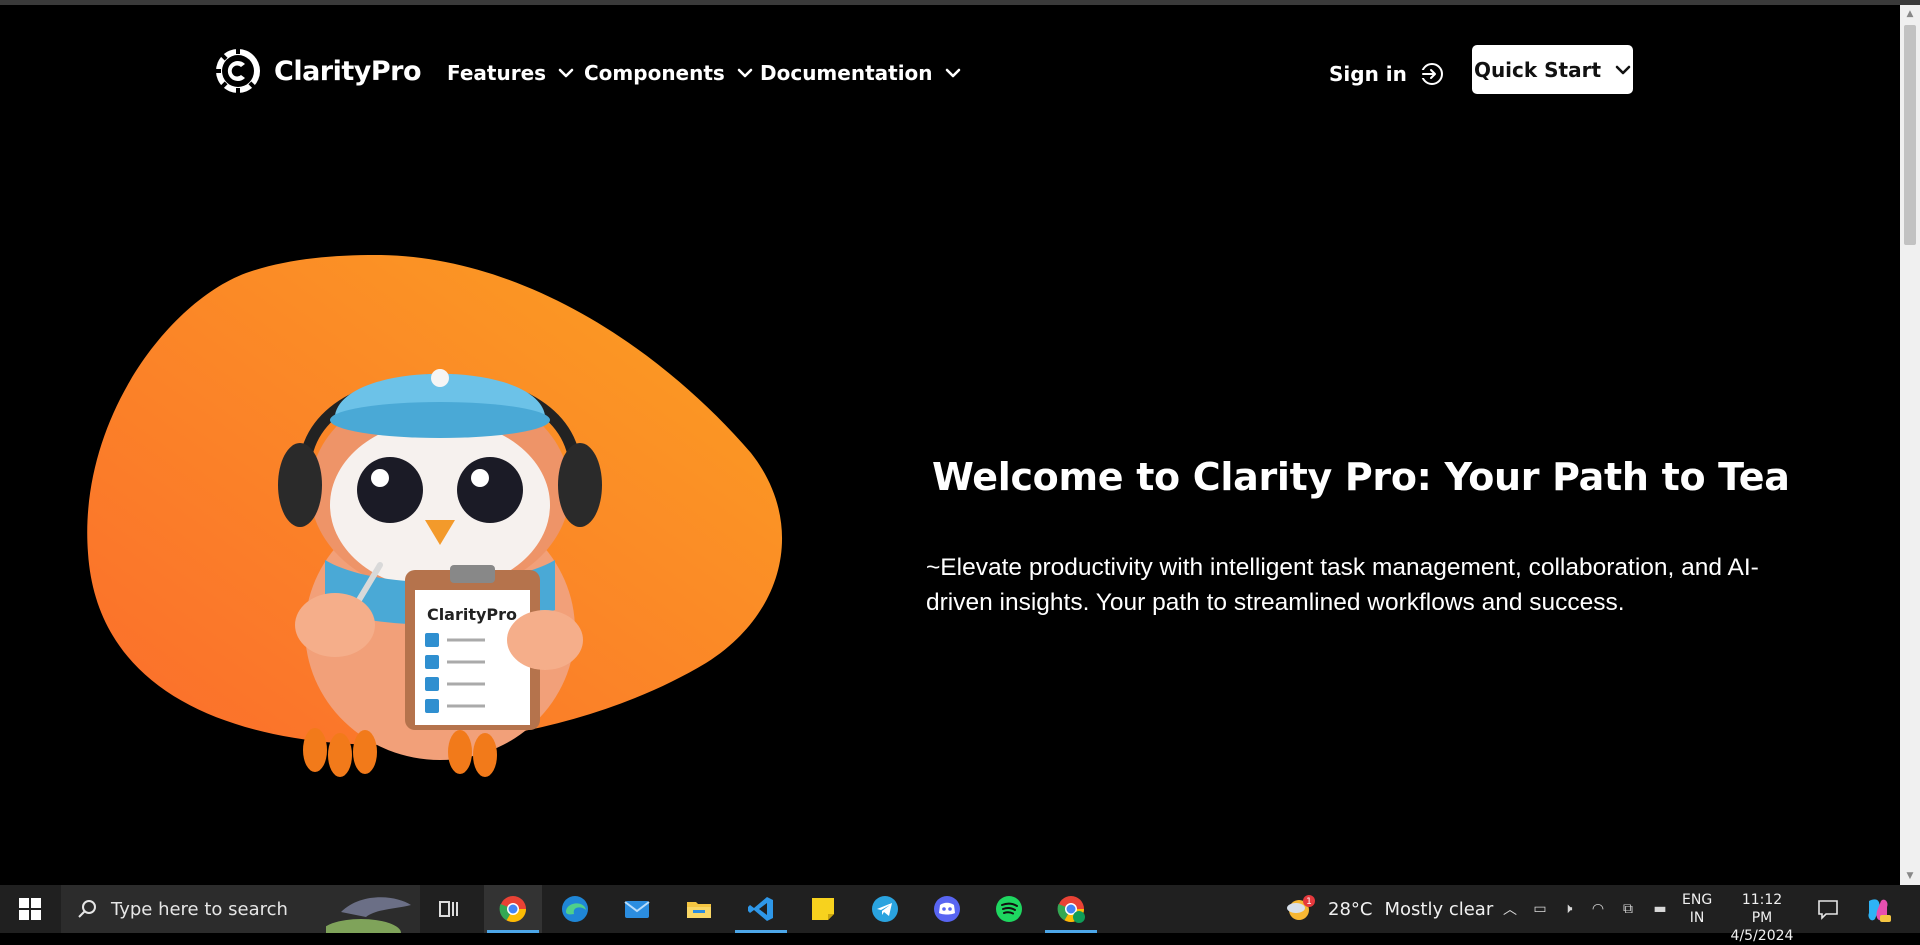 This screenshot has width=1920, height=945. What do you see at coordinates (1439, 909) in the screenshot?
I see `weather-condition: Mostly clear` at bounding box center [1439, 909].